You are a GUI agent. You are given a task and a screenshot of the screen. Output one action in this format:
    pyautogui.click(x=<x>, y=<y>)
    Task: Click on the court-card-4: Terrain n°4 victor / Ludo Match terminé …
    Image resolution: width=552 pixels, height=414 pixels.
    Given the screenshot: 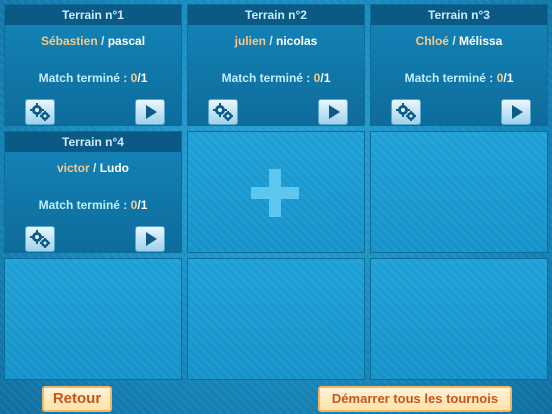 What is the action you would take?
    pyautogui.click(x=93, y=192)
    